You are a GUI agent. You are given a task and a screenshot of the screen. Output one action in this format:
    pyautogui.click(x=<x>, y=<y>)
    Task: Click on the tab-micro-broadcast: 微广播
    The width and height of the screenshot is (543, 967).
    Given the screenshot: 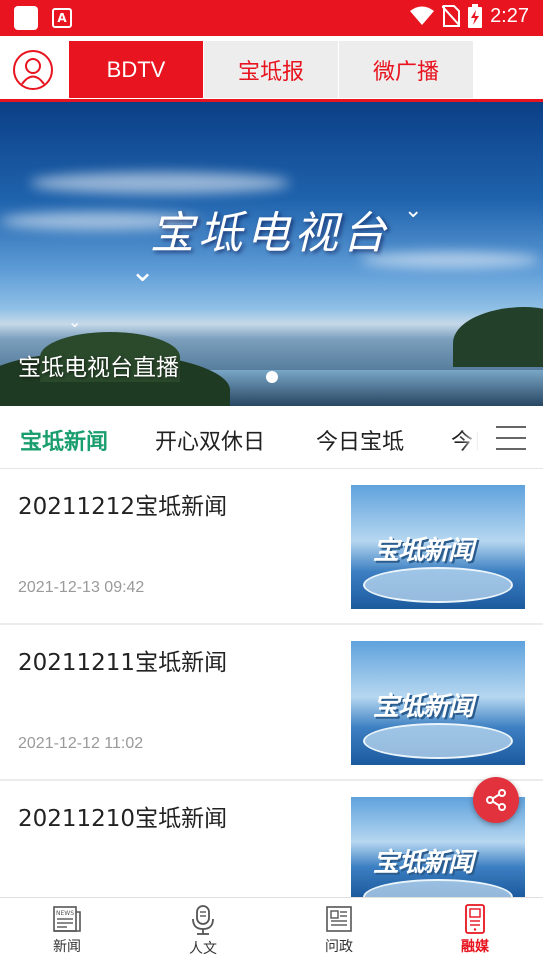 What is the action you would take?
    pyautogui.click(x=406, y=69)
    